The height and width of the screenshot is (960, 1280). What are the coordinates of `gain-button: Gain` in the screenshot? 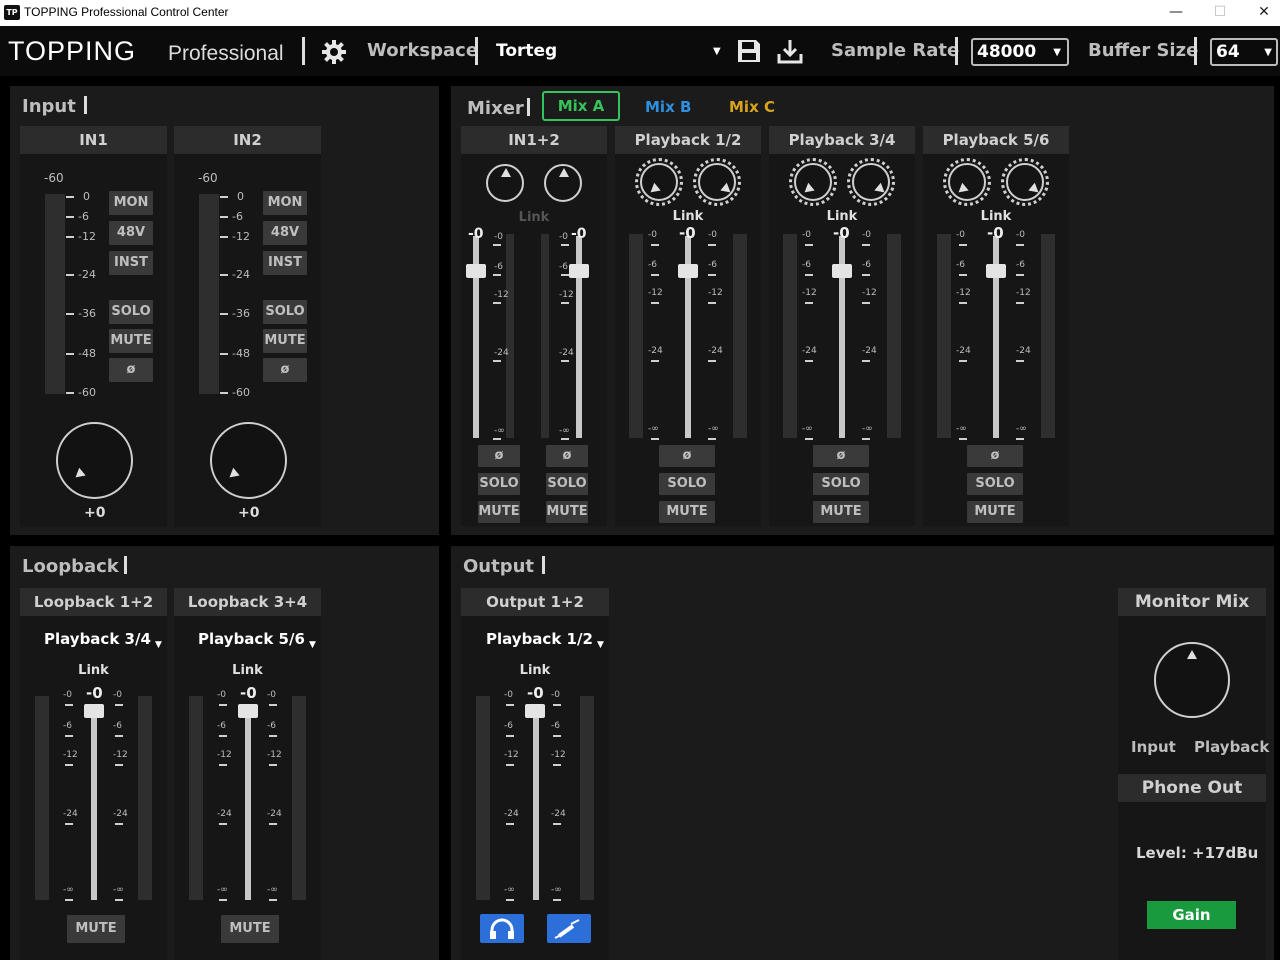 It's located at (1191, 915).